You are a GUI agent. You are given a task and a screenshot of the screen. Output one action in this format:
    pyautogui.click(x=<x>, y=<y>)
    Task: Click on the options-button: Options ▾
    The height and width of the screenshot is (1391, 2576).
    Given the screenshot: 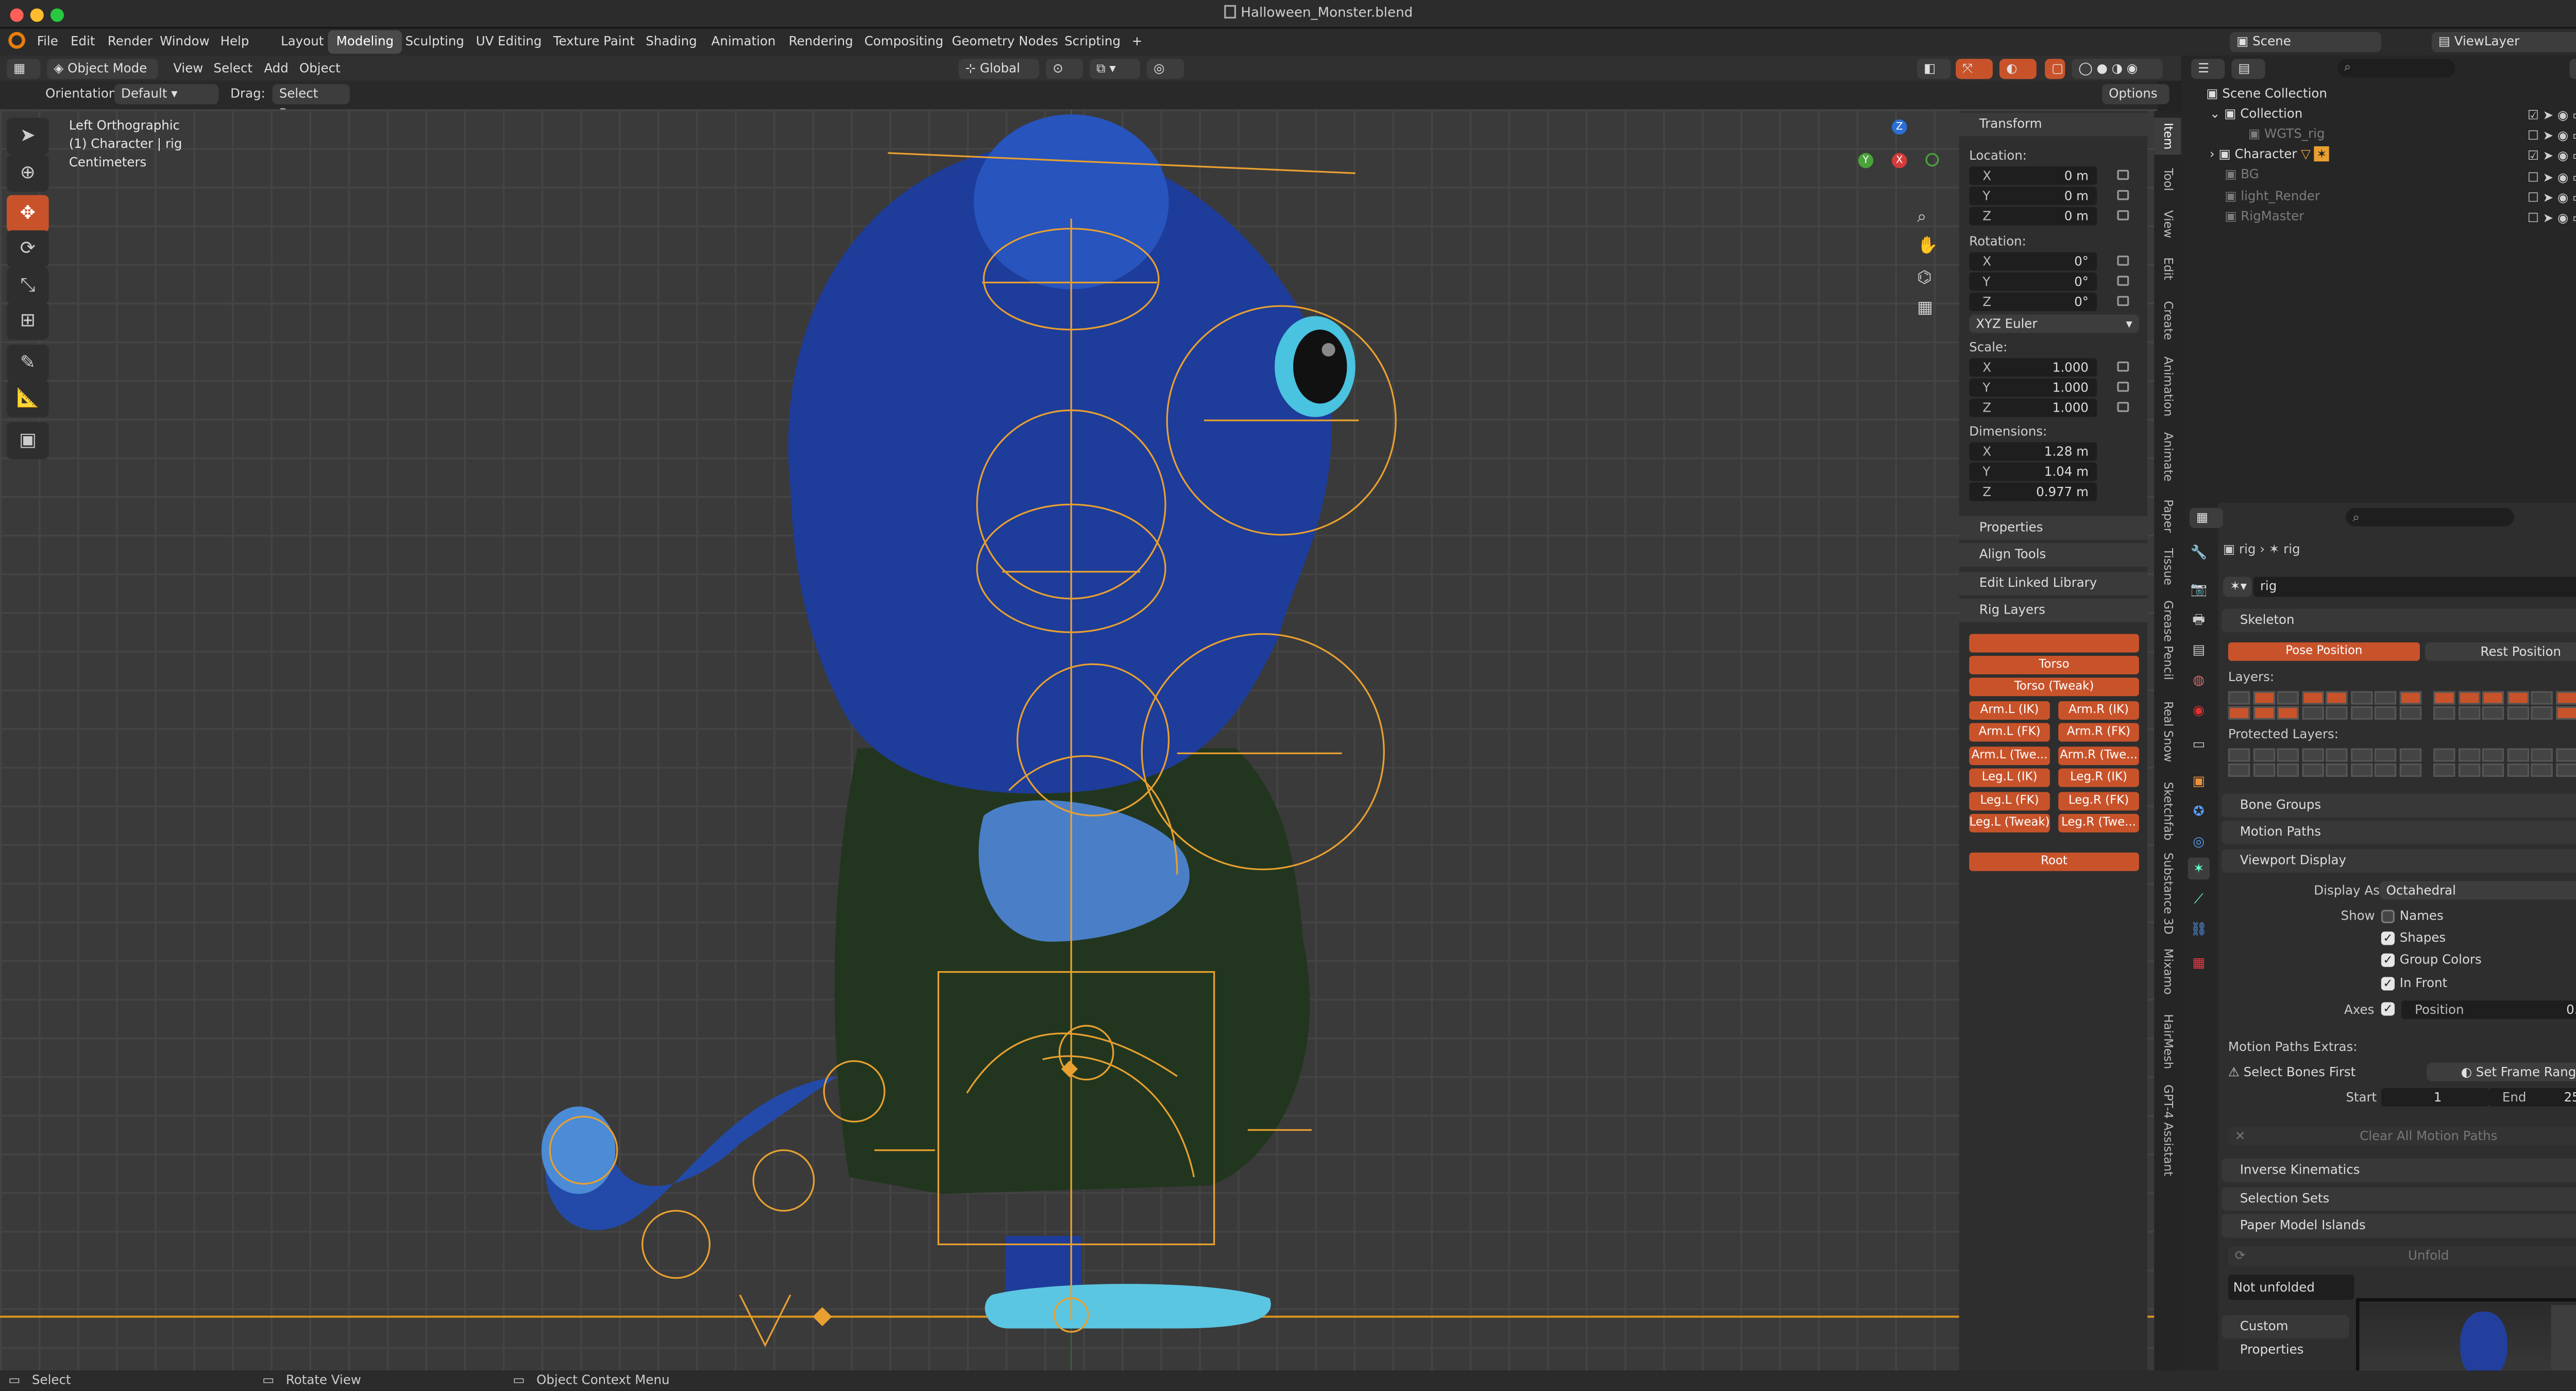 What is the action you would take?
    pyautogui.click(x=2136, y=102)
    